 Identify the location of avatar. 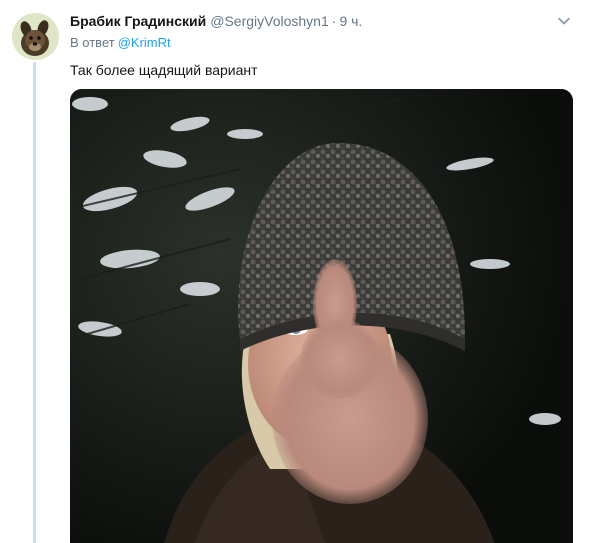
(35, 36).